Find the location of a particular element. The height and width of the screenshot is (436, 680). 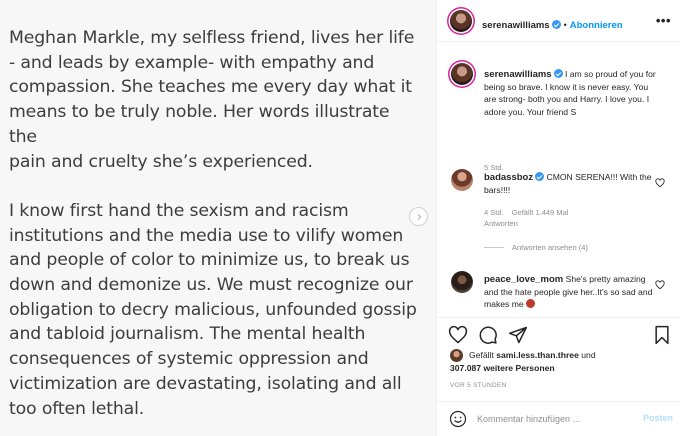

likes-prefix: Gefällt is located at coordinates (483, 355).